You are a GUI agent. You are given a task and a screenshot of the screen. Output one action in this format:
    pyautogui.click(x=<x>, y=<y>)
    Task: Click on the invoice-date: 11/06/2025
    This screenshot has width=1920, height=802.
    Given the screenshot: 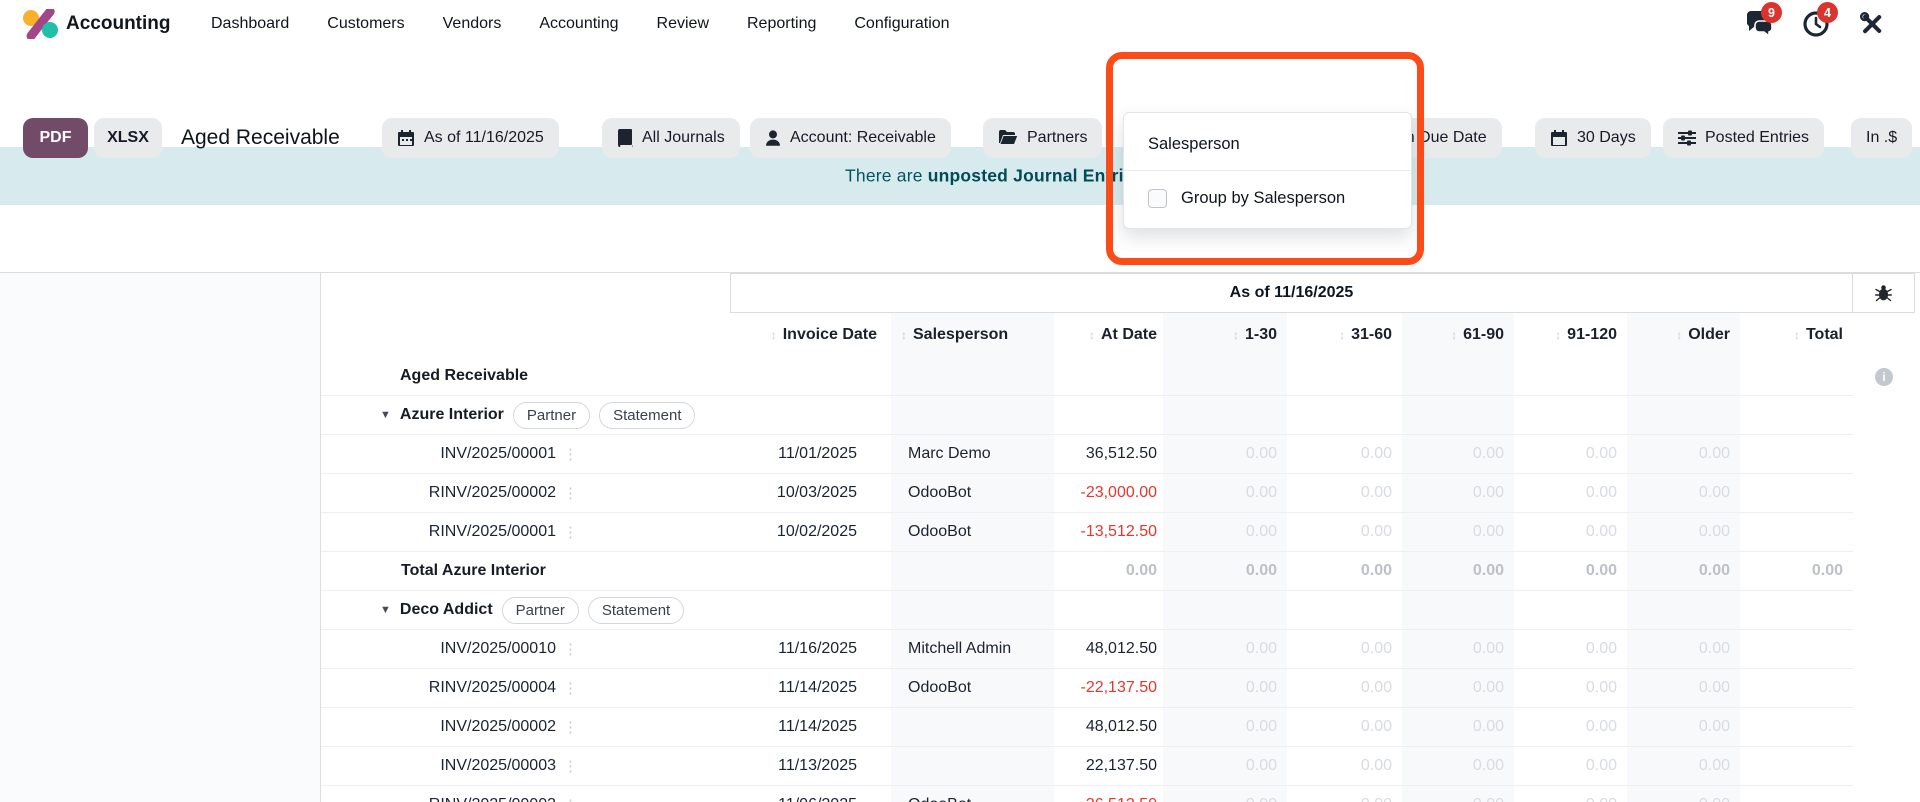 What is the action you would take?
    pyautogui.click(x=810, y=794)
    